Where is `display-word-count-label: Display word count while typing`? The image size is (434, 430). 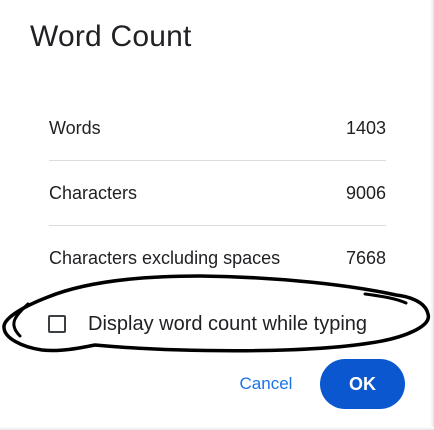 display-word-count-label: Display word count while typing is located at coordinates (227, 324).